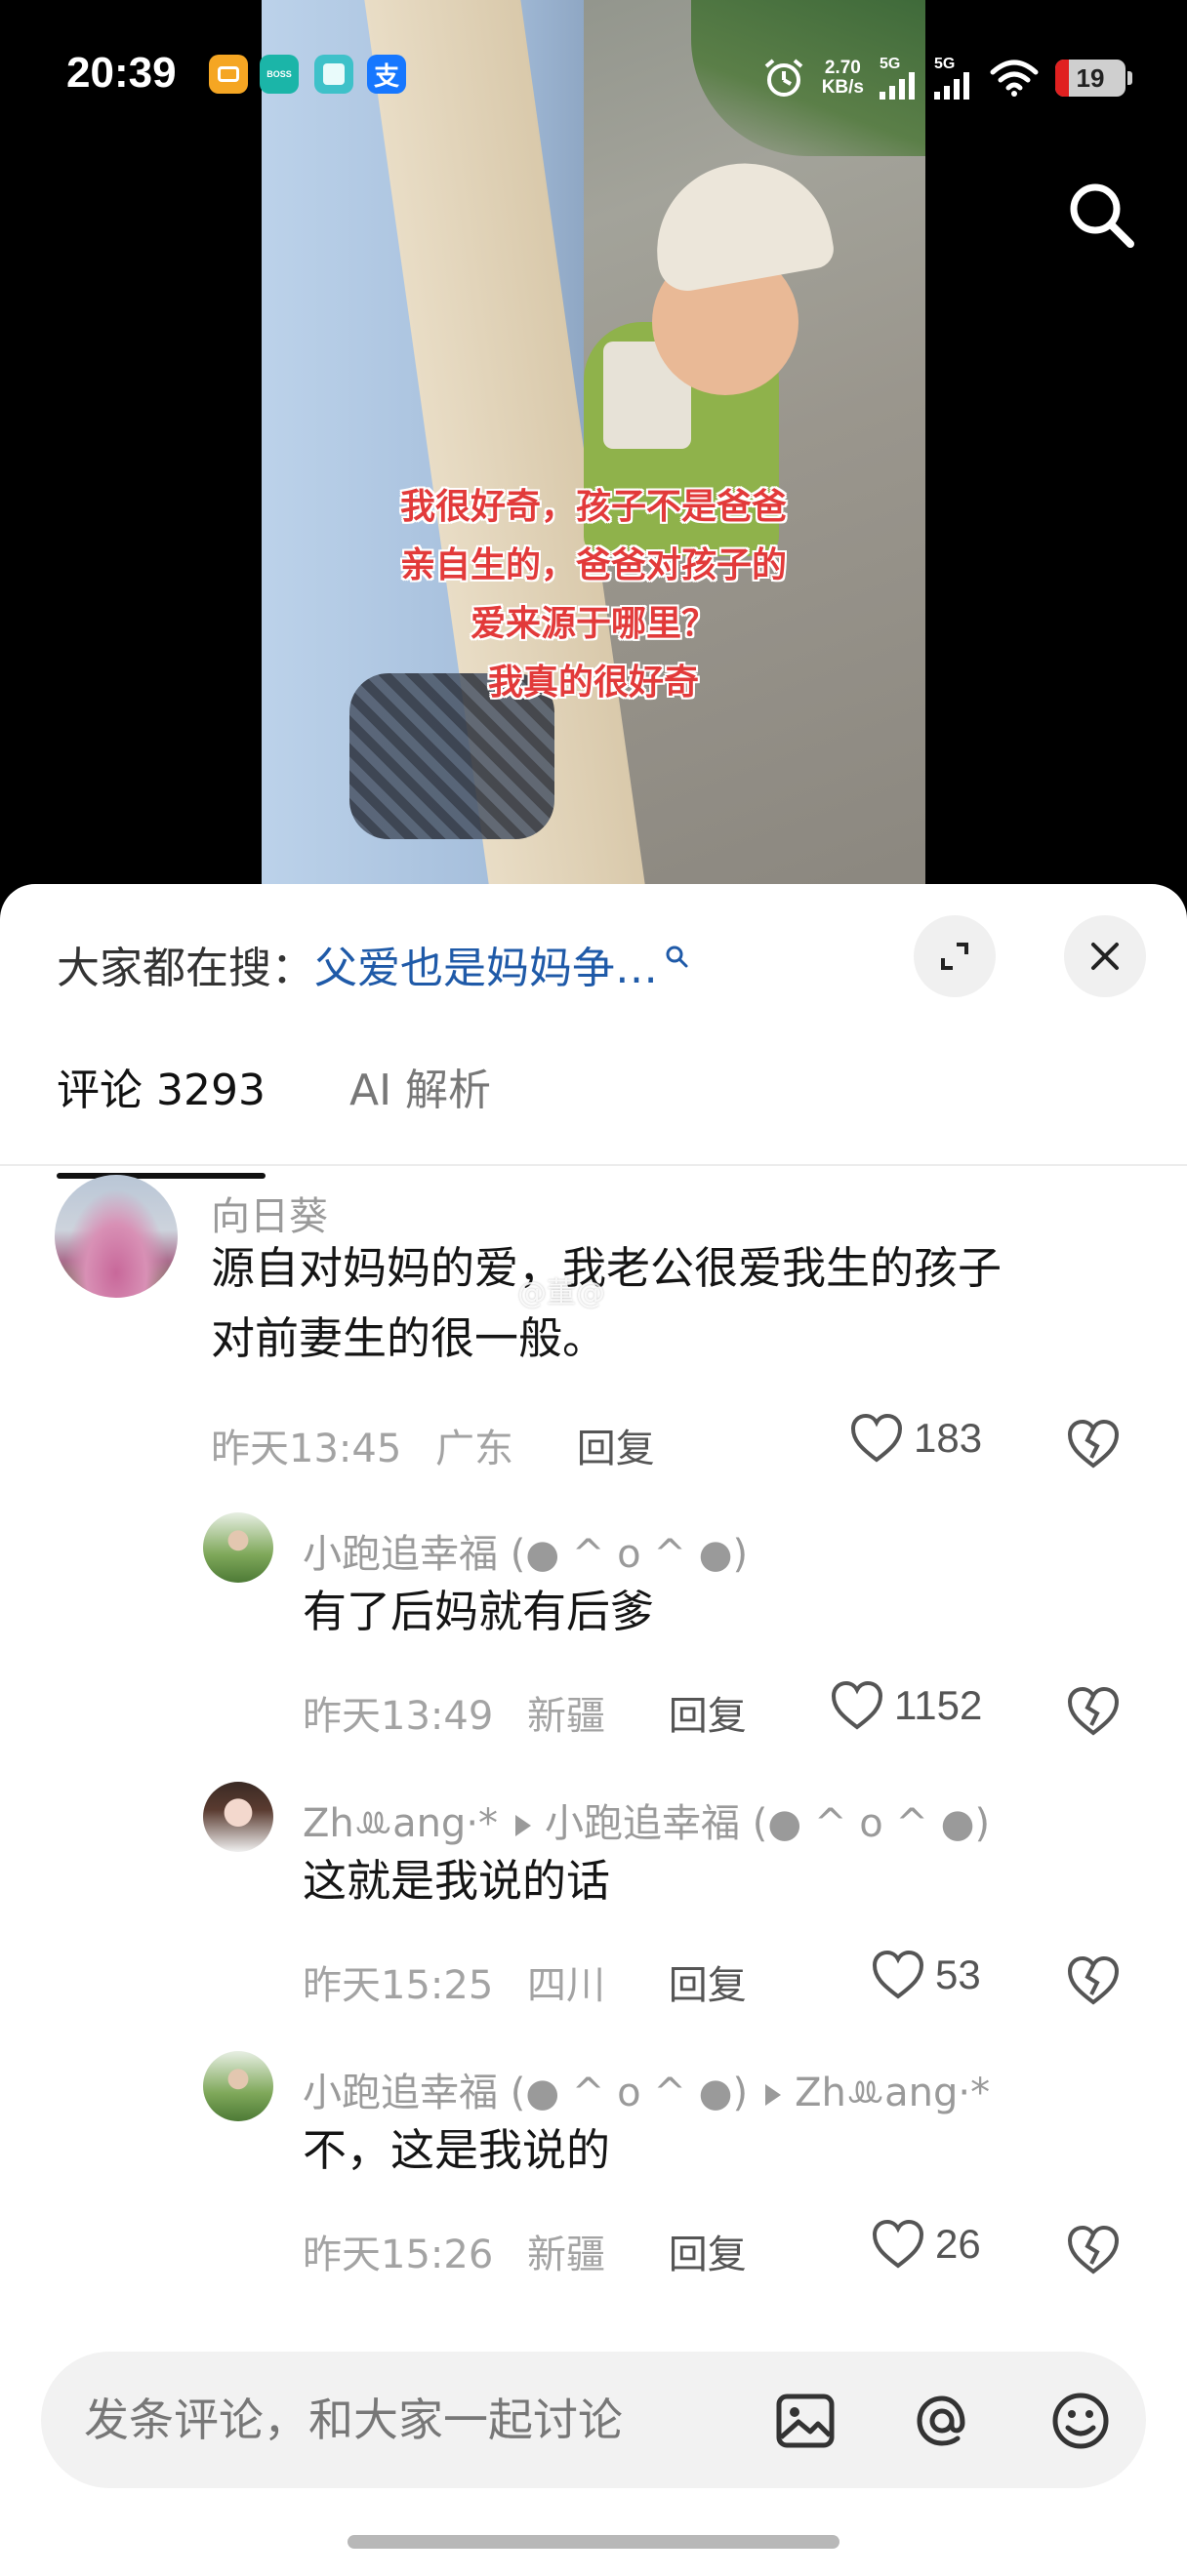 The width and height of the screenshot is (1187, 2576). Describe the element at coordinates (606, 1303) in the screenshot. I see `comment-text: 源自对妈妈的爱，我老公很爱我生的孩子 对前妻生的很一般。` at that location.